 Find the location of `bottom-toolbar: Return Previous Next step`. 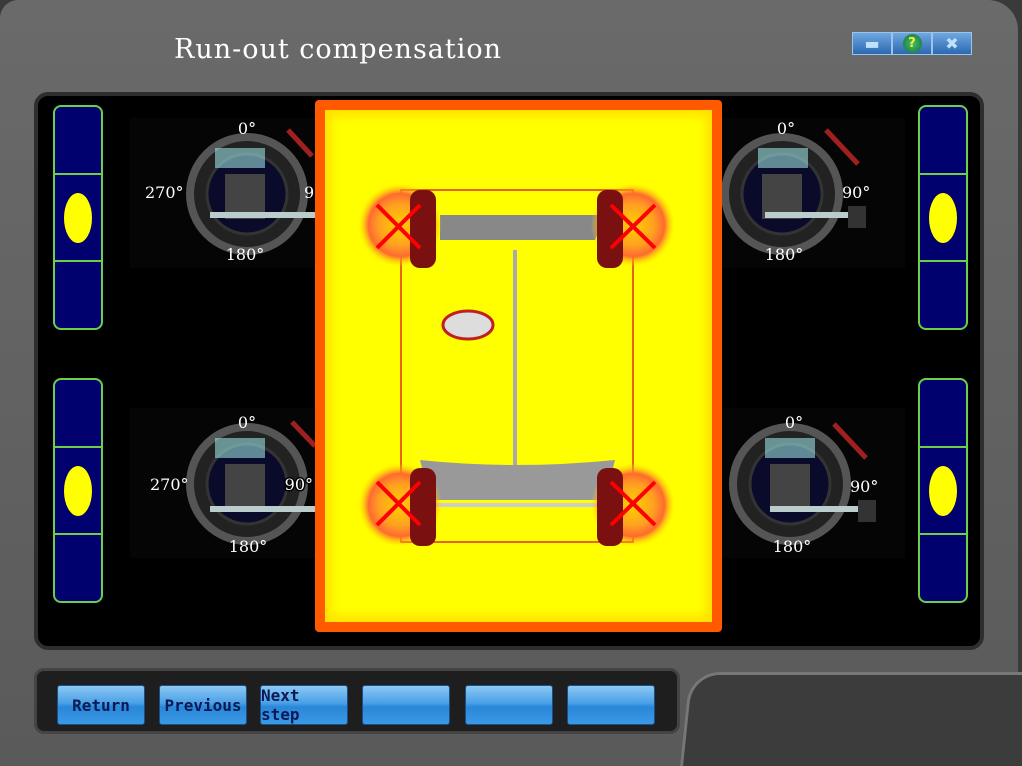

bottom-toolbar: Return Previous Next step is located at coordinates (357, 701).